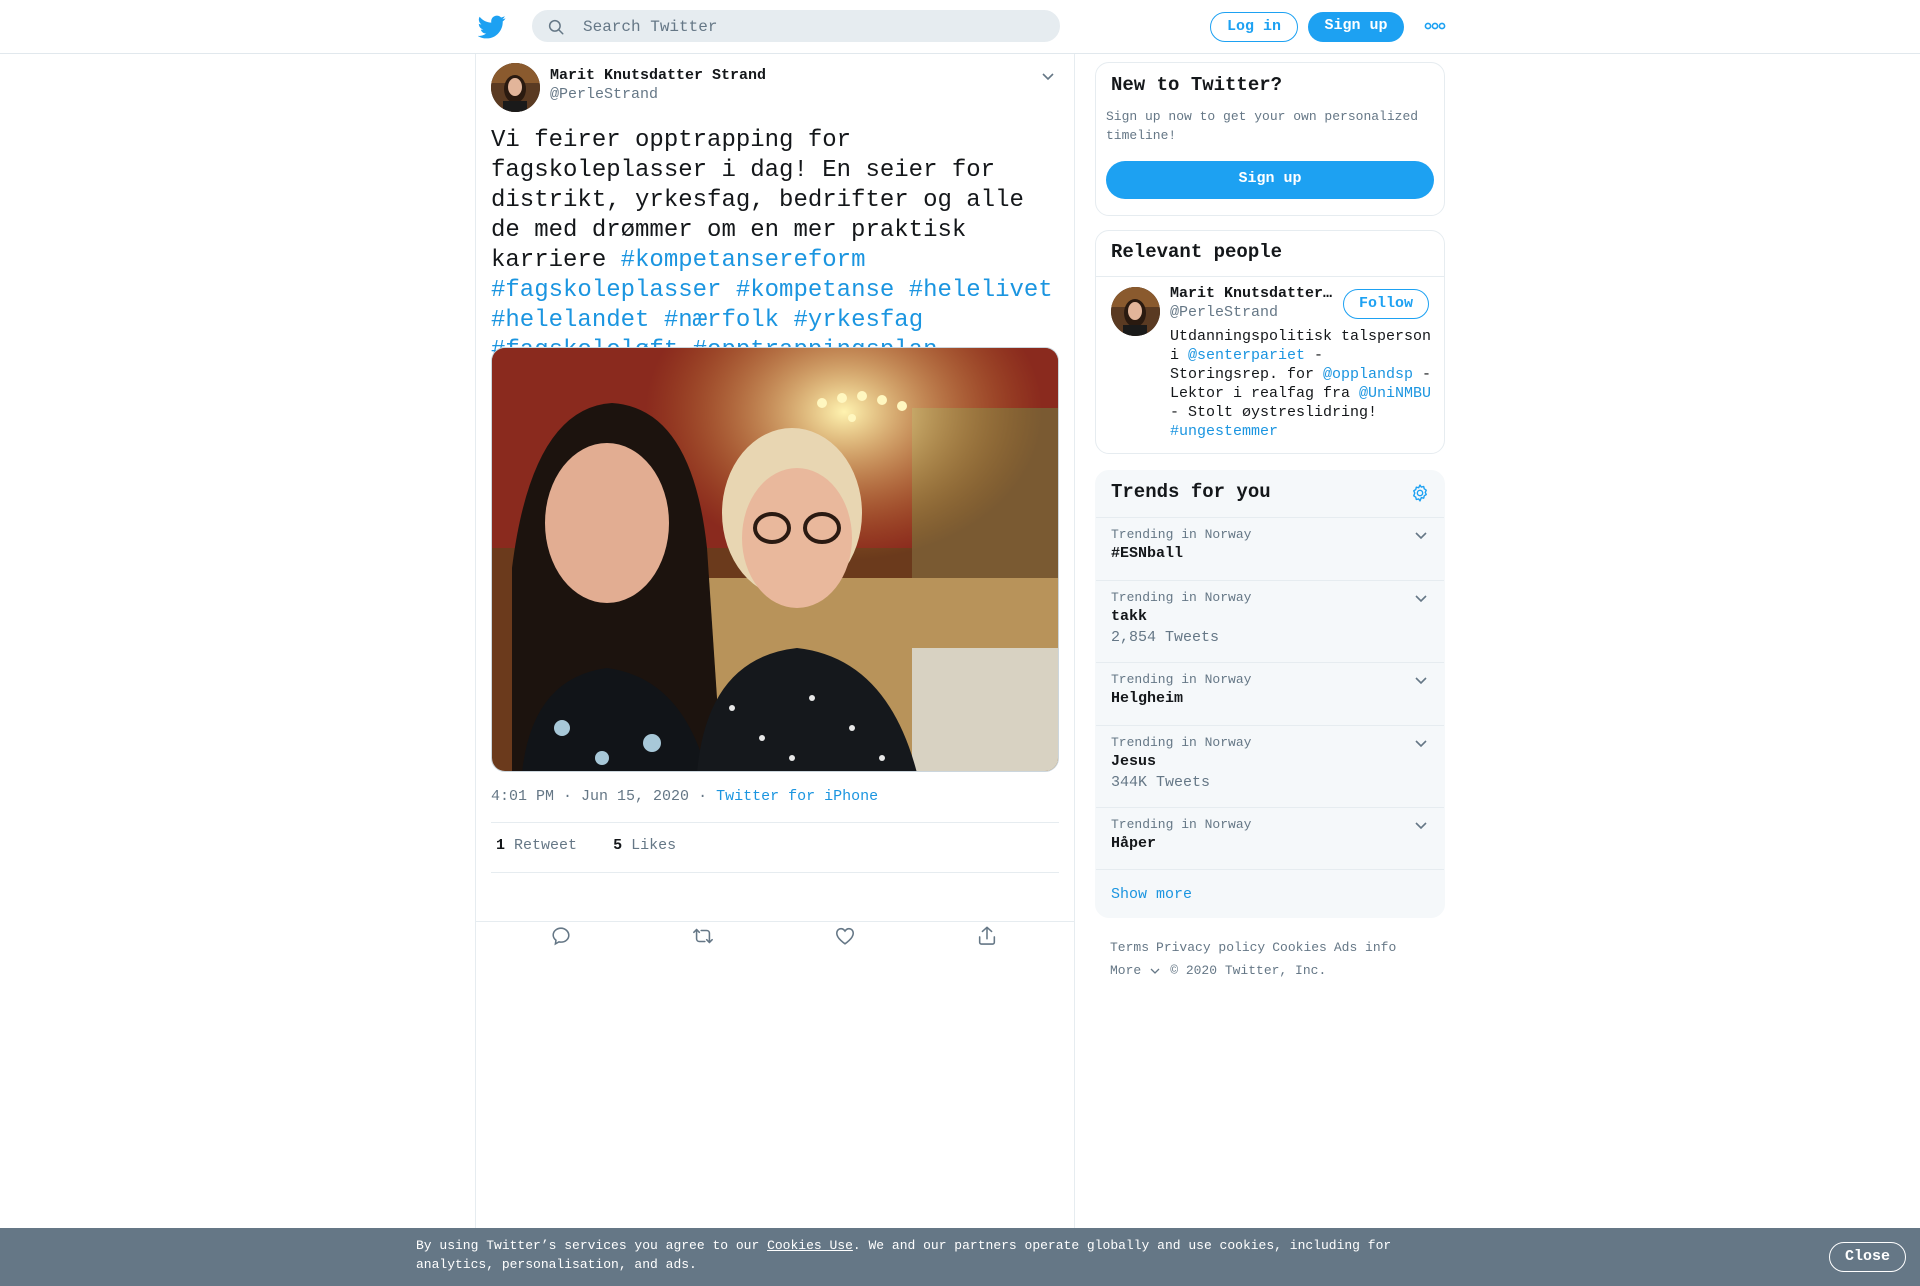 The width and height of the screenshot is (1920, 1286). What do you see at coordinates (721, 320) in the screenshot?
I see `hashtag-link: #nærfolk` at bounding box center [721, 320].